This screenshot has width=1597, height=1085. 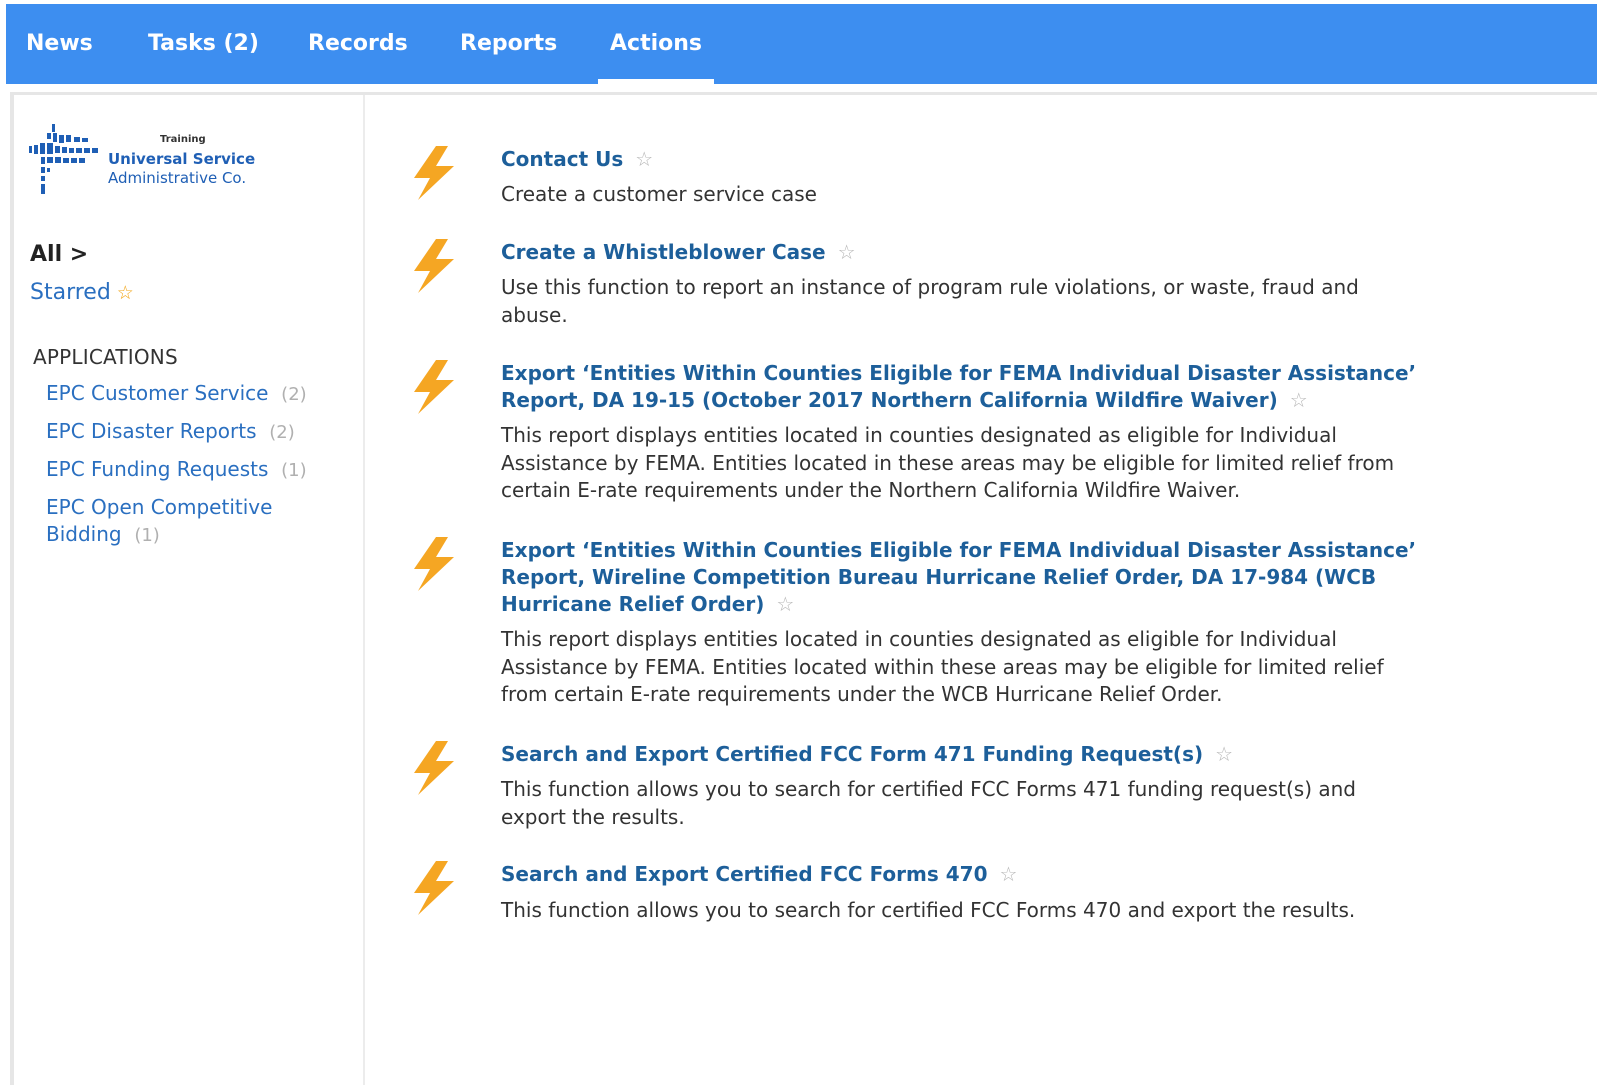 What do you see at coordinates (125, 293) in the screenshot?
I see `star-filled-icon: ☆` at bounding box center [125, 293].